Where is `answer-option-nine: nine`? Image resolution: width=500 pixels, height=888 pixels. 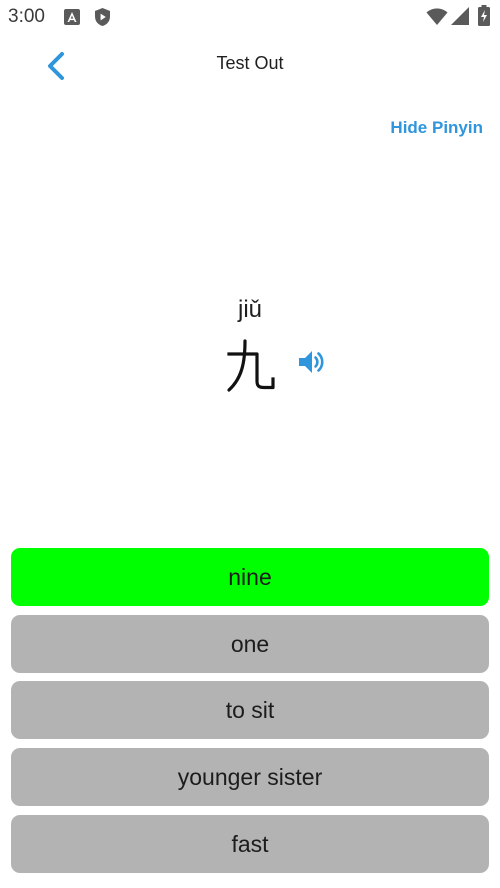
answer-option-nine: nine is located at coordinates (250, 577).